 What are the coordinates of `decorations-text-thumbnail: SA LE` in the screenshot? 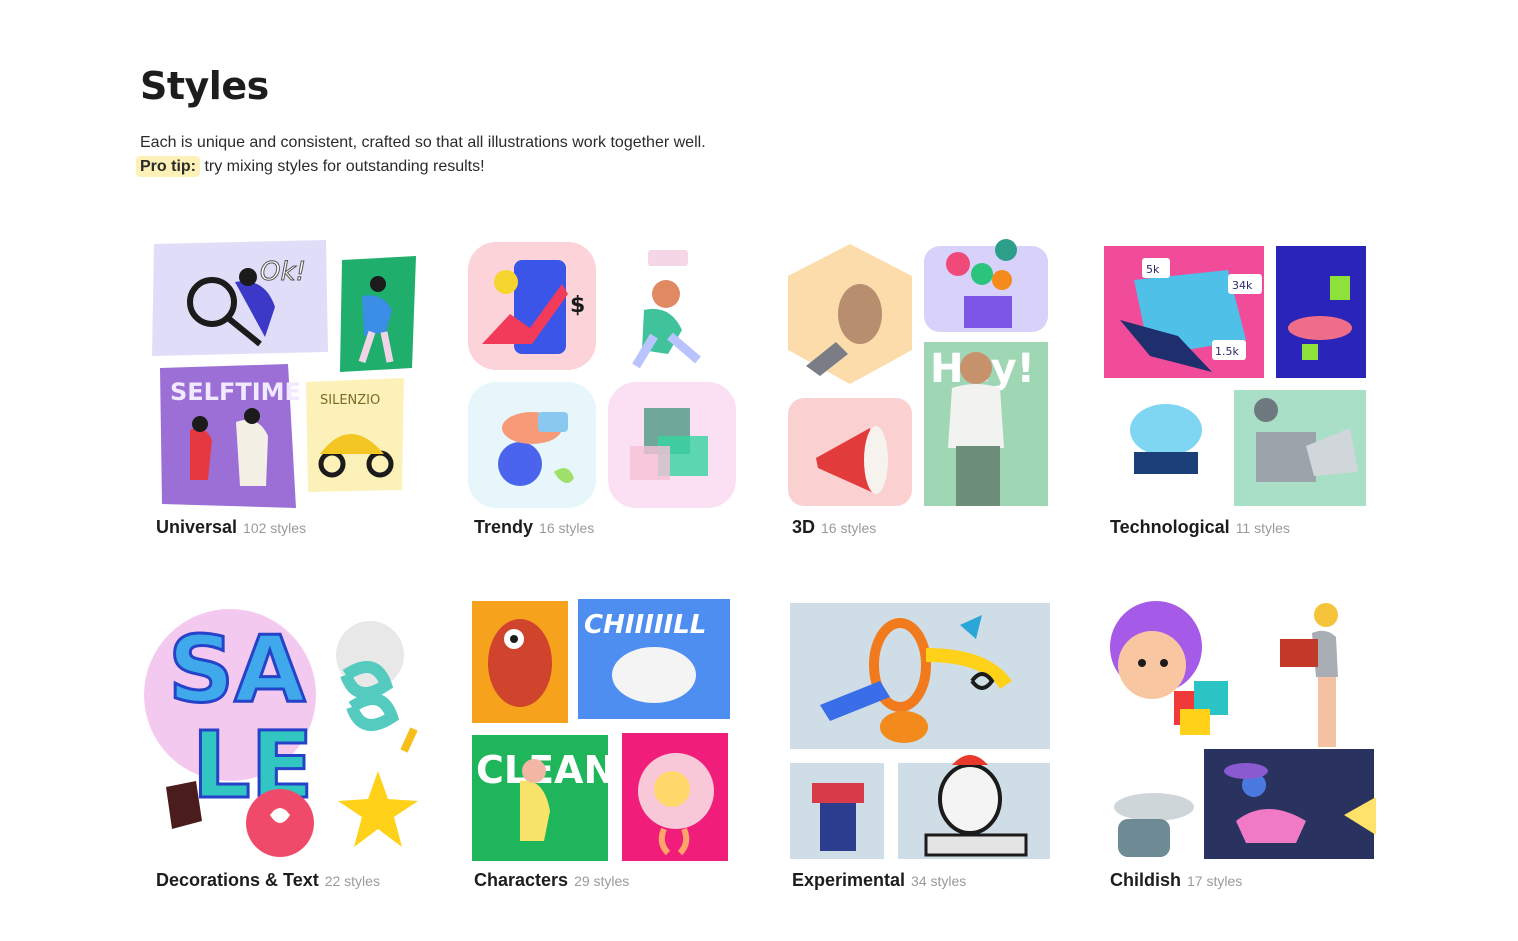 It's located at (281, 733).